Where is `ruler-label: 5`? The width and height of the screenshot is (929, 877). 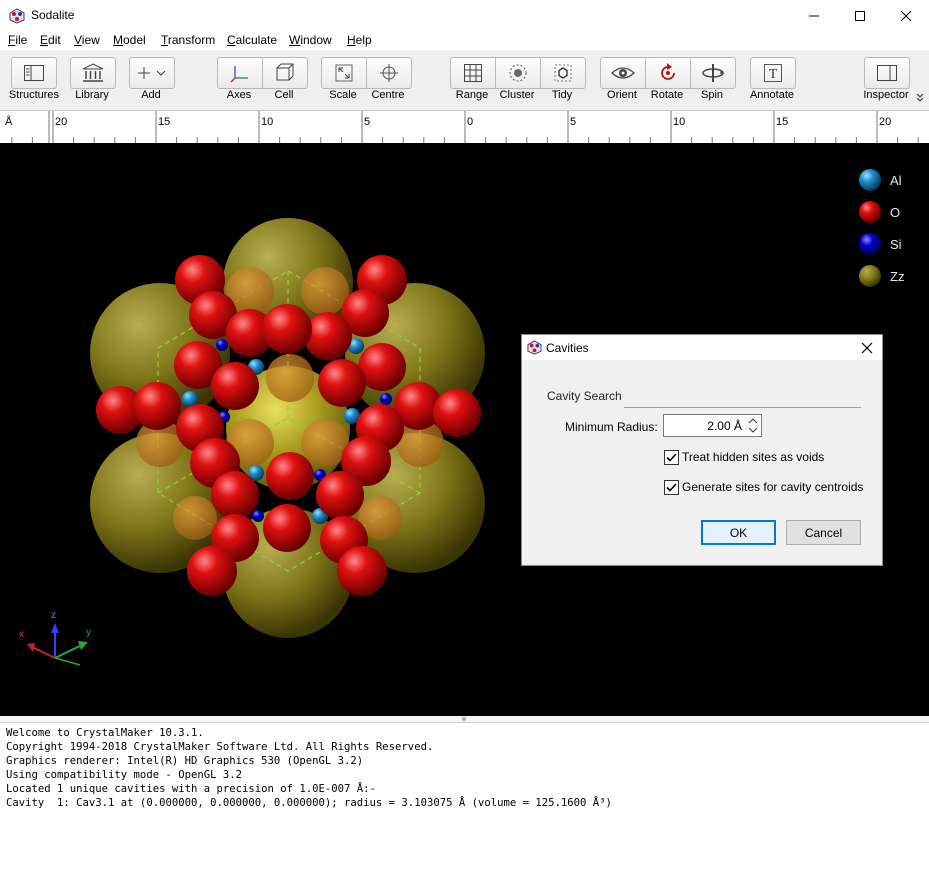
ruler-label: 5 is located at coordinates (573, 122).